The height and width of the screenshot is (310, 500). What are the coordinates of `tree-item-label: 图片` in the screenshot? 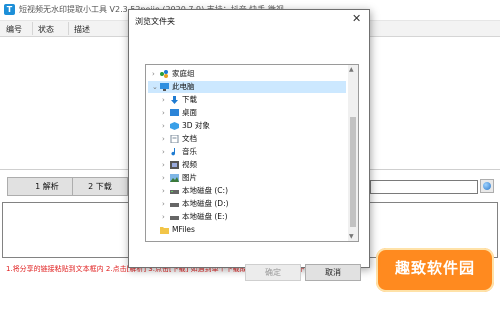 It's located at (189, 177).